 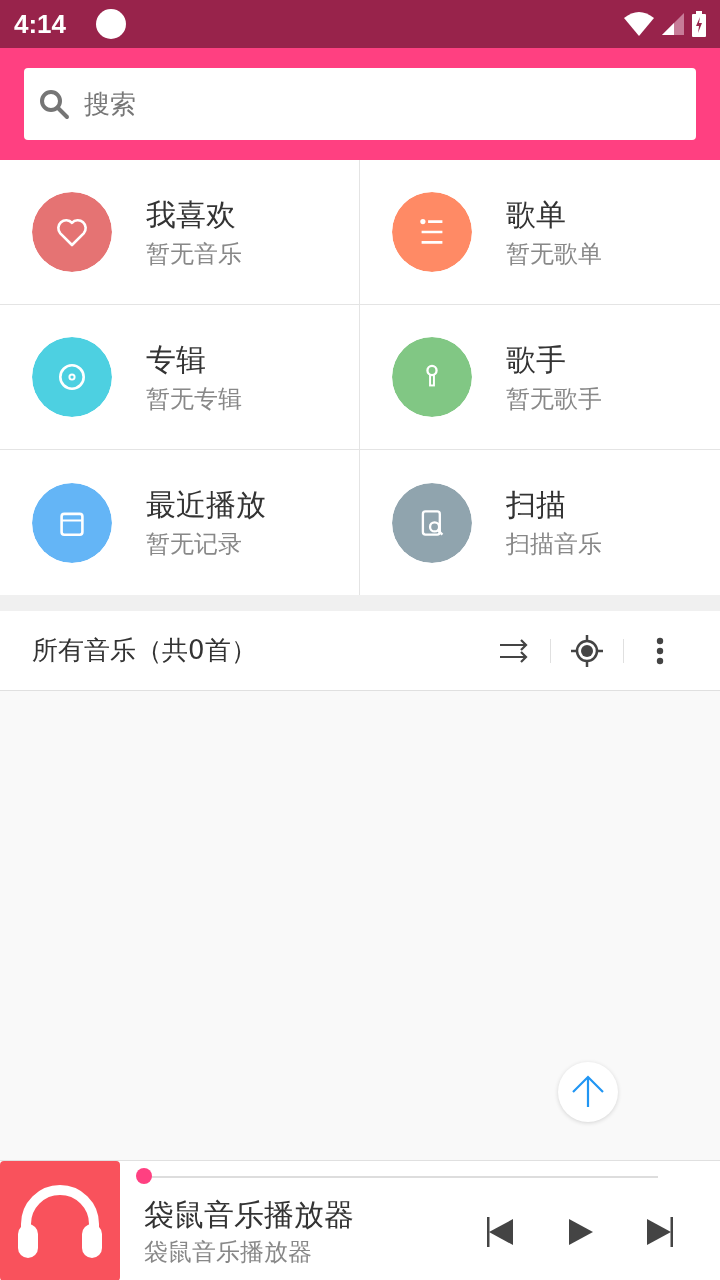 What do you see at coordinates (111, 24) in the screenshot?
I see `notification-icon` at bounding box center [111, 24].